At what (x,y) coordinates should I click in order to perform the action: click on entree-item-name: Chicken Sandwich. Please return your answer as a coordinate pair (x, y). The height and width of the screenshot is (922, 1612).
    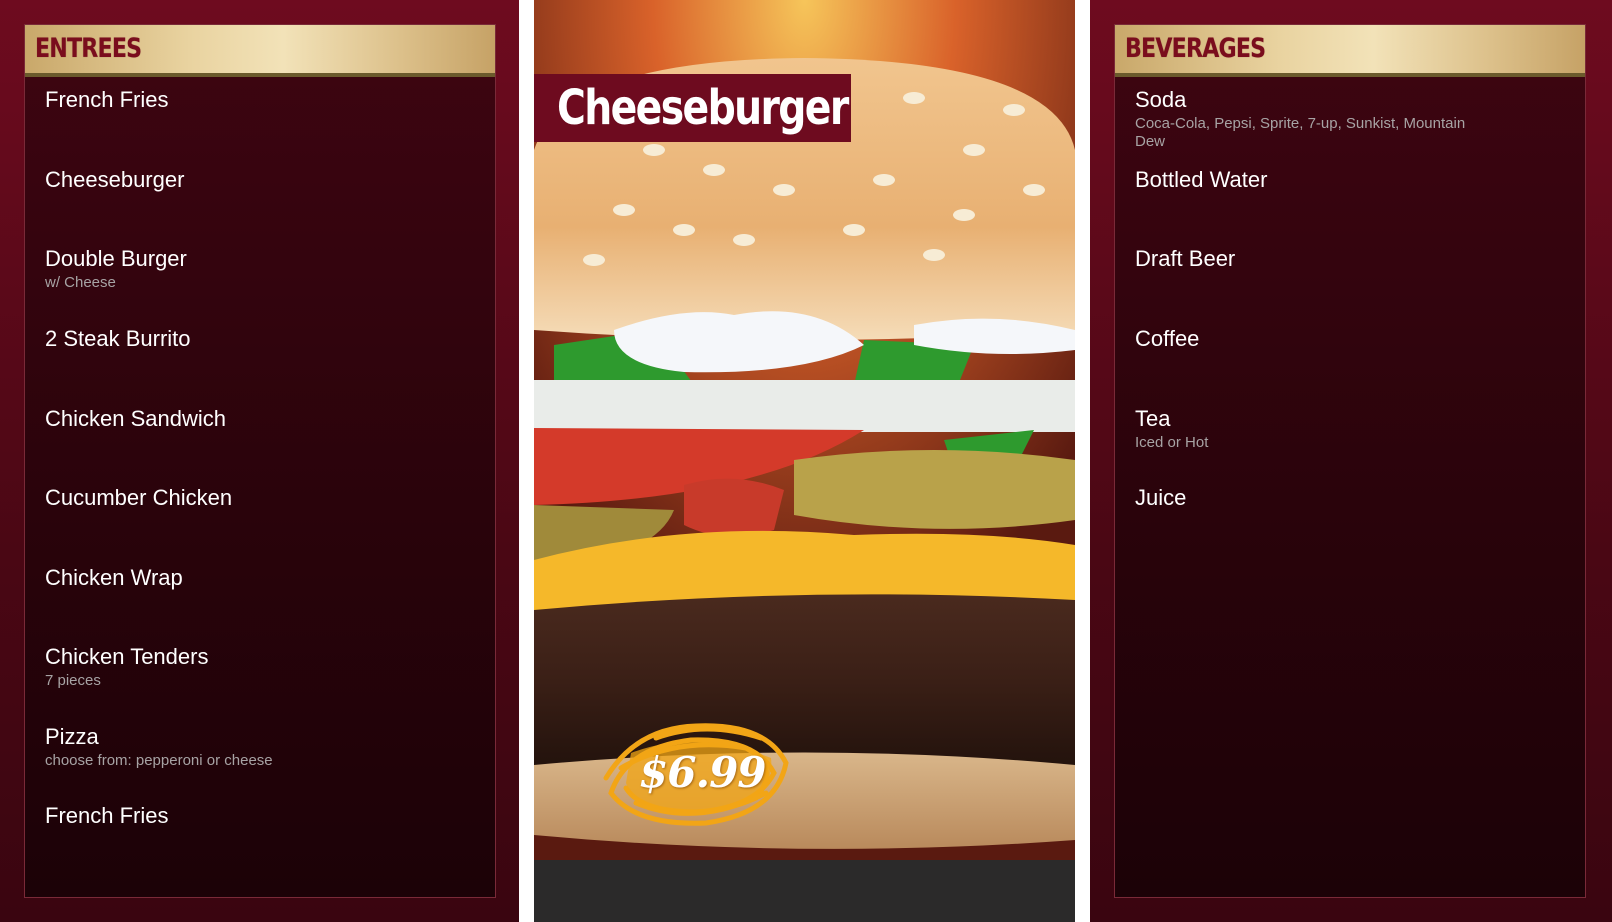
    Looking at the image, I should click on (135, 418).